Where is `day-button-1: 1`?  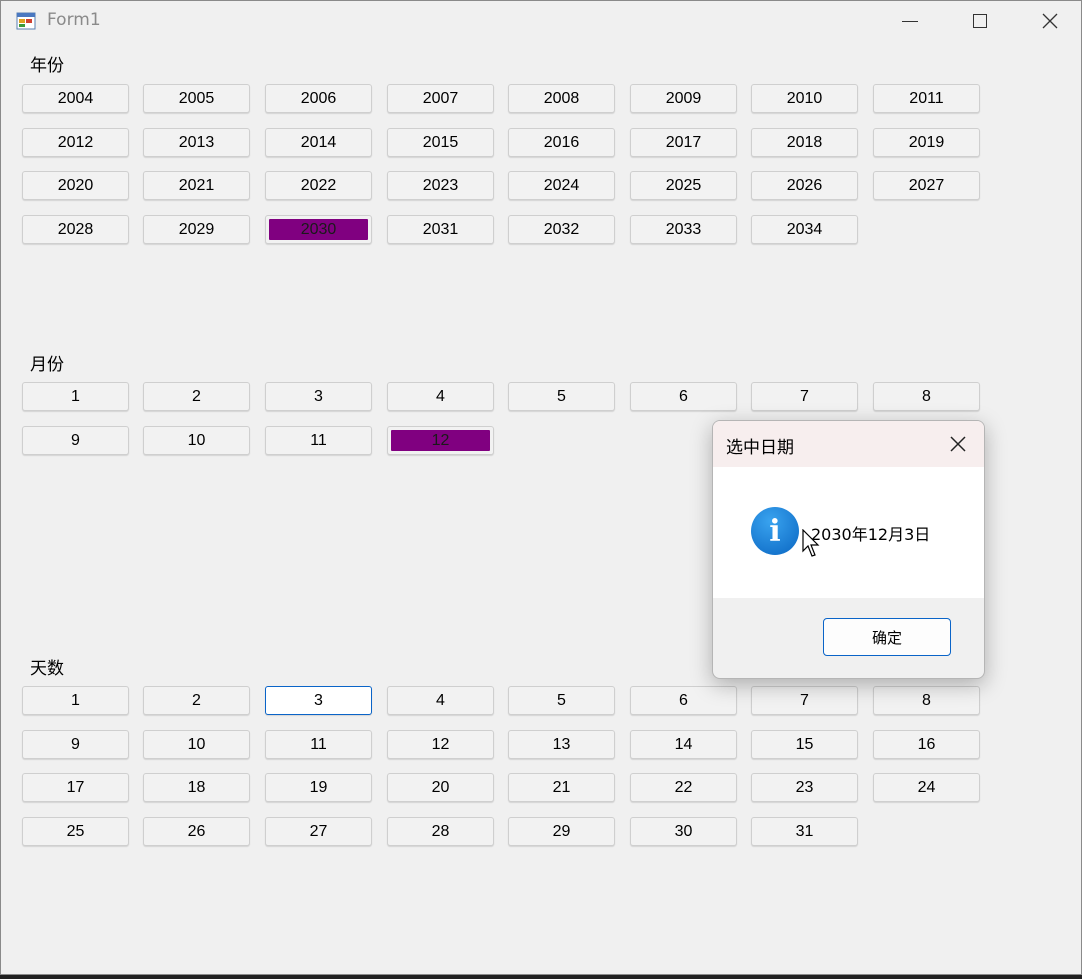 day-button-1: 1 is located at coordinates (75, 700).